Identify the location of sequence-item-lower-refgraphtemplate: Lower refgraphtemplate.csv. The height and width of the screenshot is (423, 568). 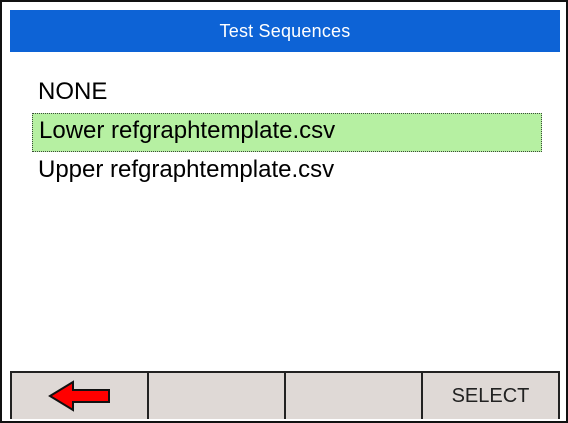
(287, 132).